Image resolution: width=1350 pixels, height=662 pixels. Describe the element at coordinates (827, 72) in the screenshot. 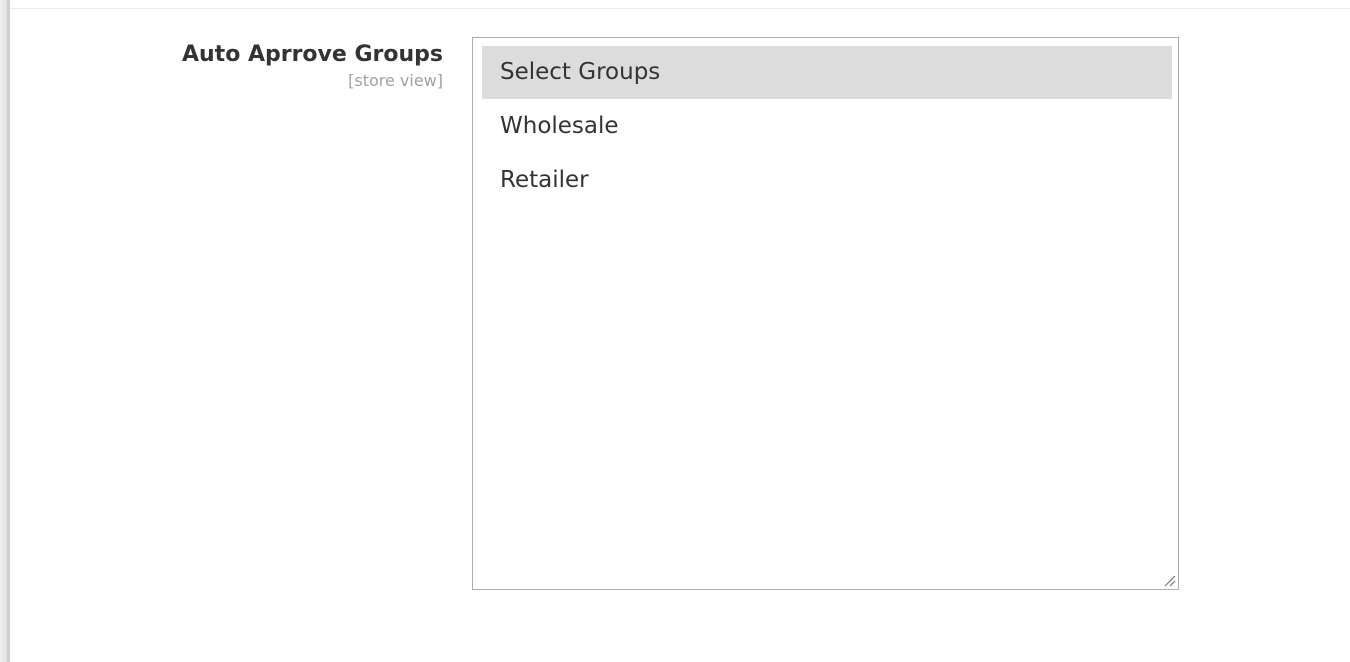

I see `option-select-groups: Select Groups` at that location.